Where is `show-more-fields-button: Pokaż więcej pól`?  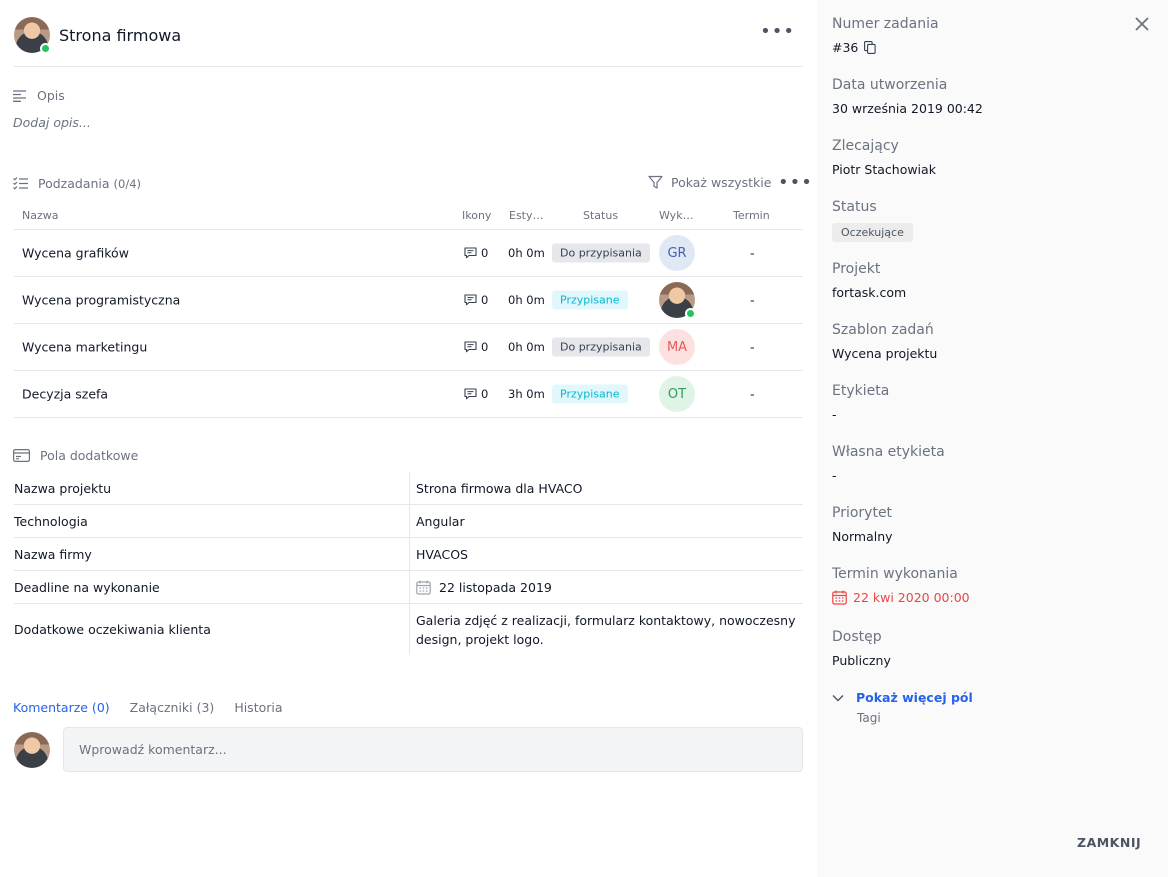 show-more-fields-button: Pokaż więcej pól is located at coordinates (902, 697).